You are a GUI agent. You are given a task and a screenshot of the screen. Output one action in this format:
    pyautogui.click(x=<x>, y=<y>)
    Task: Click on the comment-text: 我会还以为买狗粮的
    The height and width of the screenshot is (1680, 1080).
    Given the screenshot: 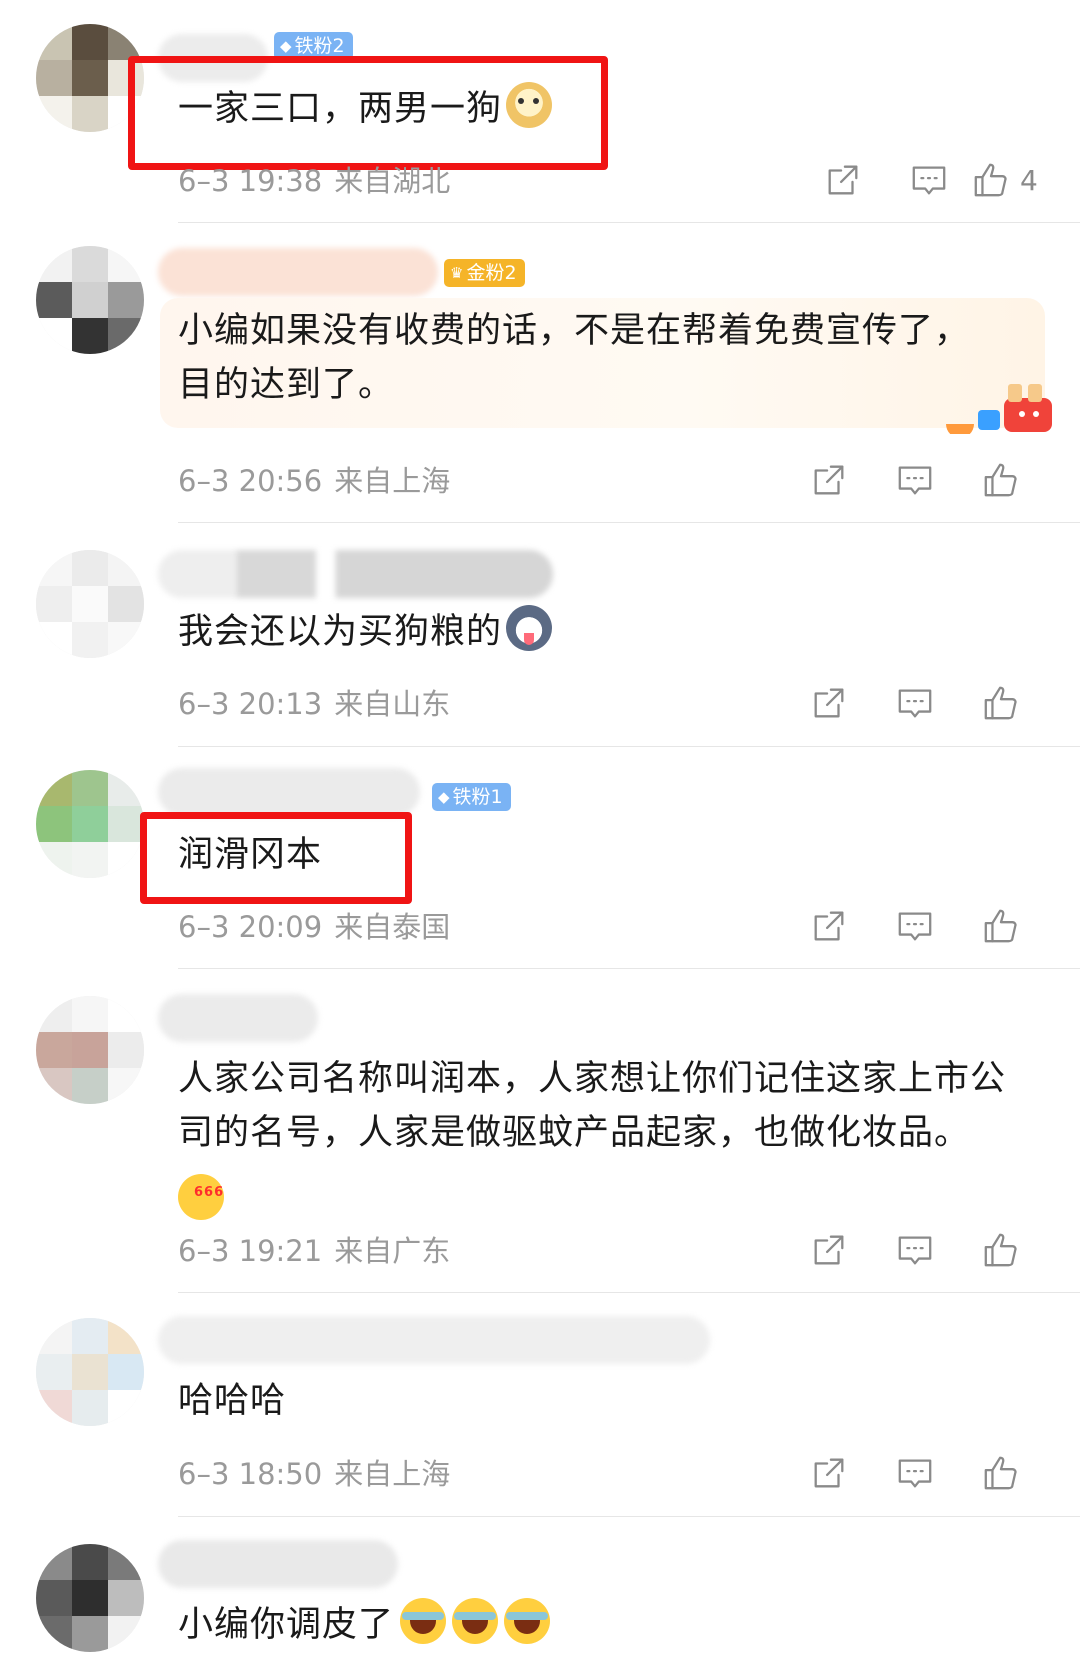 What is the action you would take?
    pyautogui.click(x=609, y=632)
    